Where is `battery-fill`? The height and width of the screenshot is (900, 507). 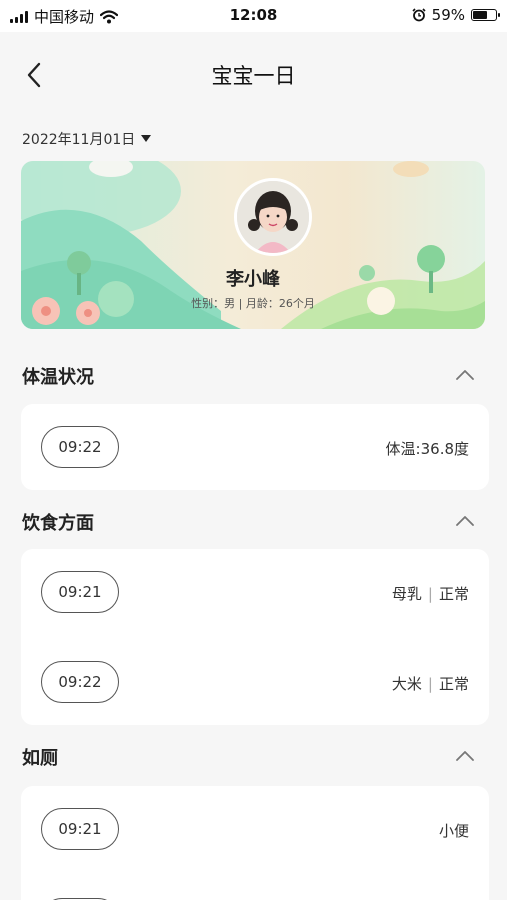
battery-fill is located at coordinates (480, 15).